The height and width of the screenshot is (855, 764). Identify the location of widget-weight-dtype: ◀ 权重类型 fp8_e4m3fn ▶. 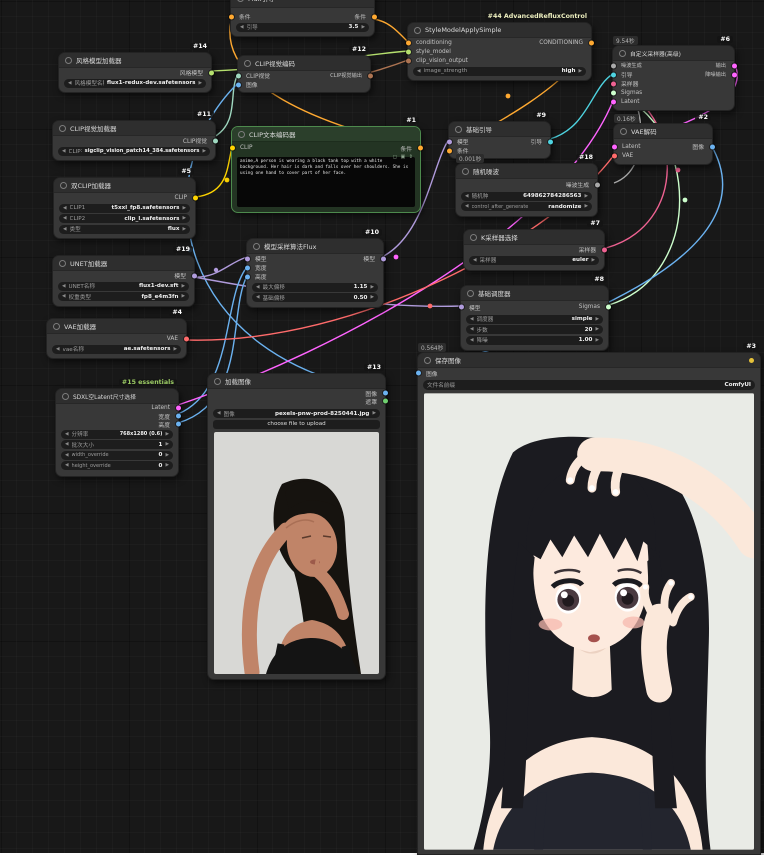
(123, 296).